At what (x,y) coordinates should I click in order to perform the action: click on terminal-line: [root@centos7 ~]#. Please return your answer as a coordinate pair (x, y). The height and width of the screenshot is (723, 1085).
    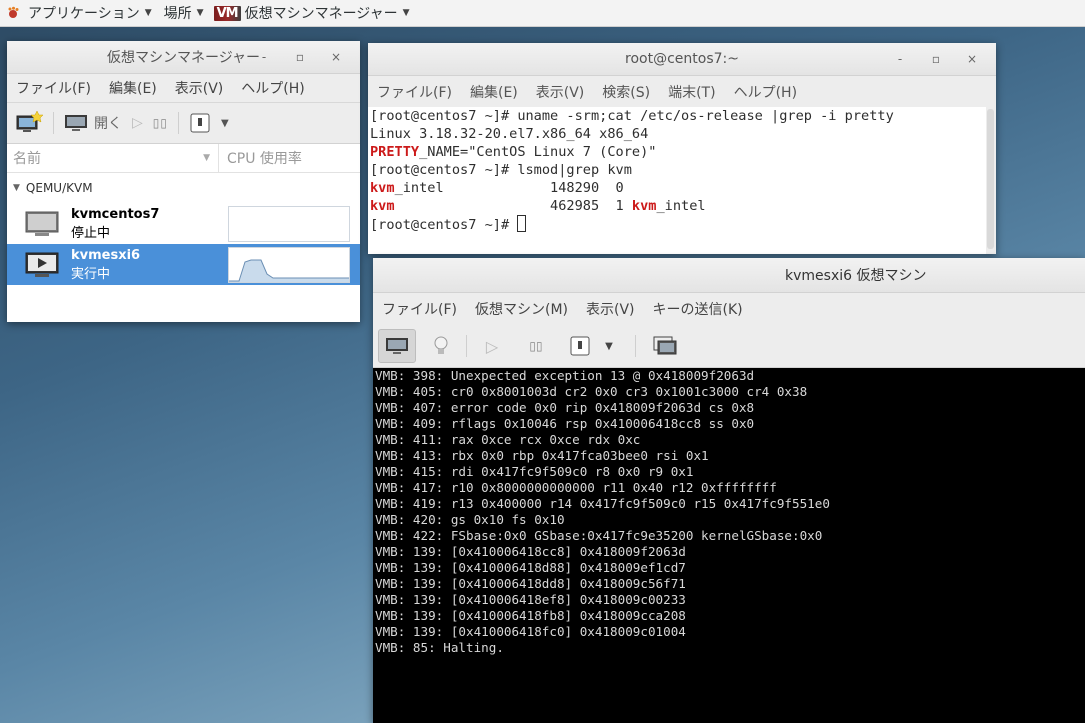
    Looking at the image, I should click on (678, 224).